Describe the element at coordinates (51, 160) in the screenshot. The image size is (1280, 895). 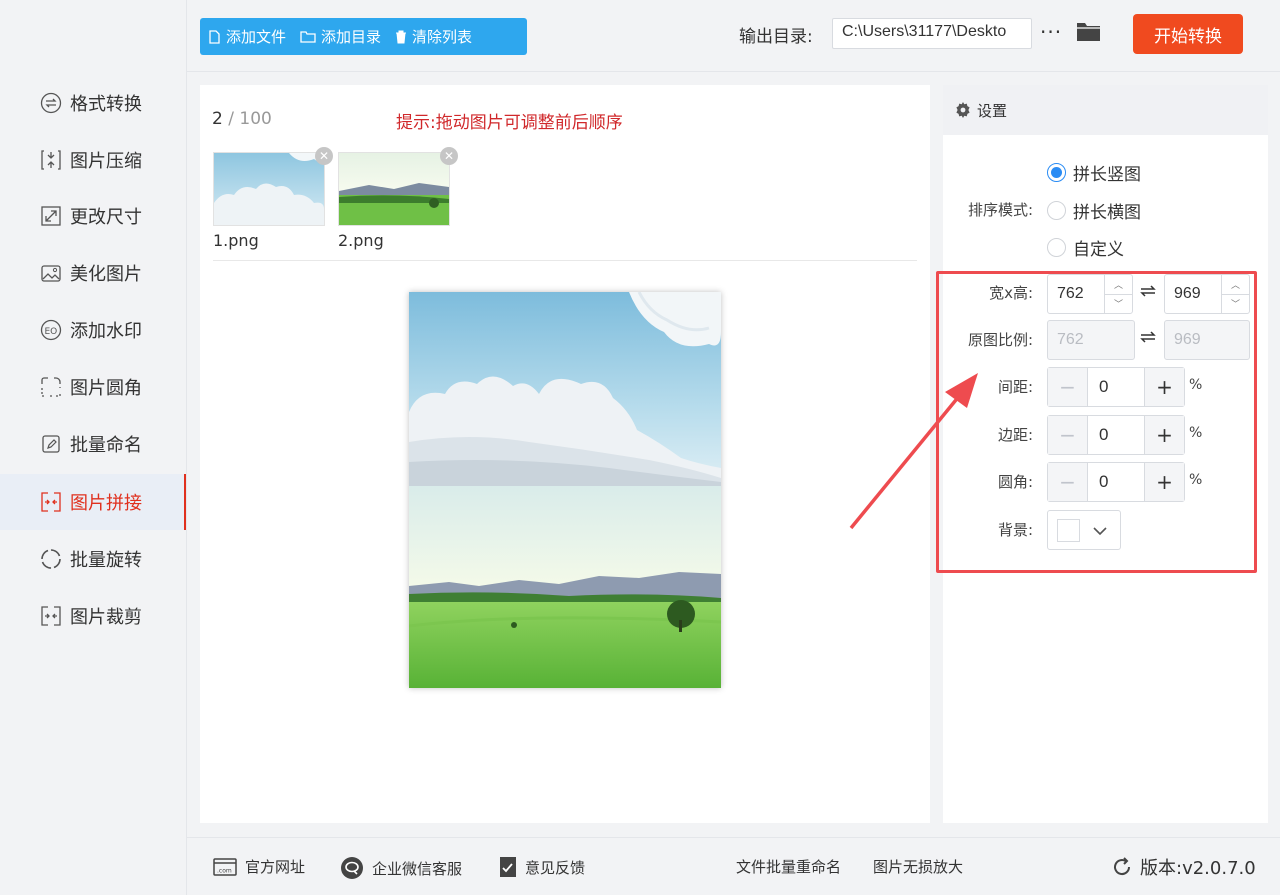
I see `compress-icon` at that location.